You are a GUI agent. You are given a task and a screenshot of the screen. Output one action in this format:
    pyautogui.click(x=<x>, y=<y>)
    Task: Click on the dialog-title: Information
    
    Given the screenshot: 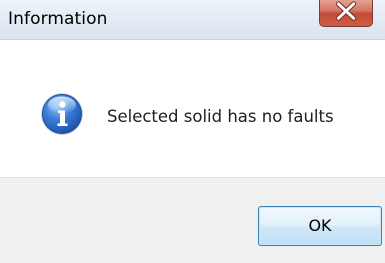 What is the action you would take?
    pyautogui.click(x=58, y=19)
    